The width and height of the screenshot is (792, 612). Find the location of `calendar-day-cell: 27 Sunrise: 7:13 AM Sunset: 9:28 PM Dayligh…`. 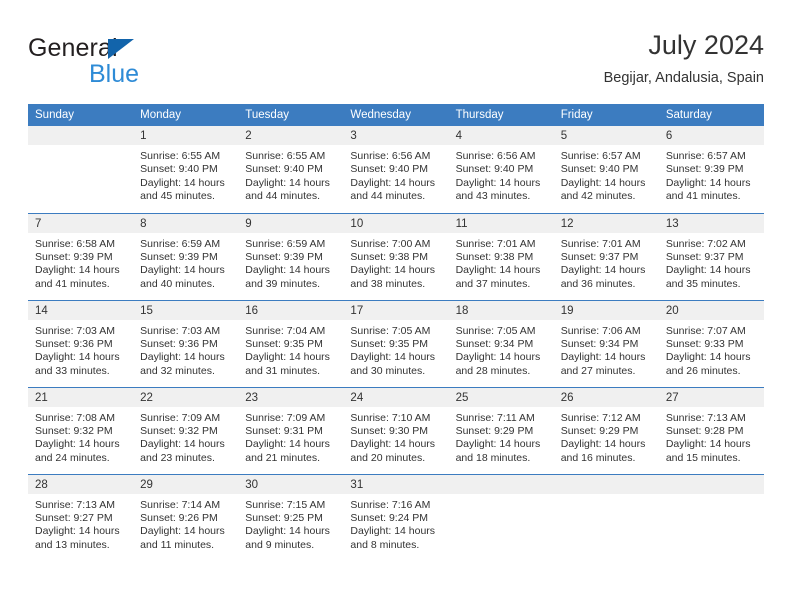

calendar-day-cell: 27 Sunrise: 7:13 AM Sunset: 9:28 PM Dayligh… is located at coordinates (711, 430).